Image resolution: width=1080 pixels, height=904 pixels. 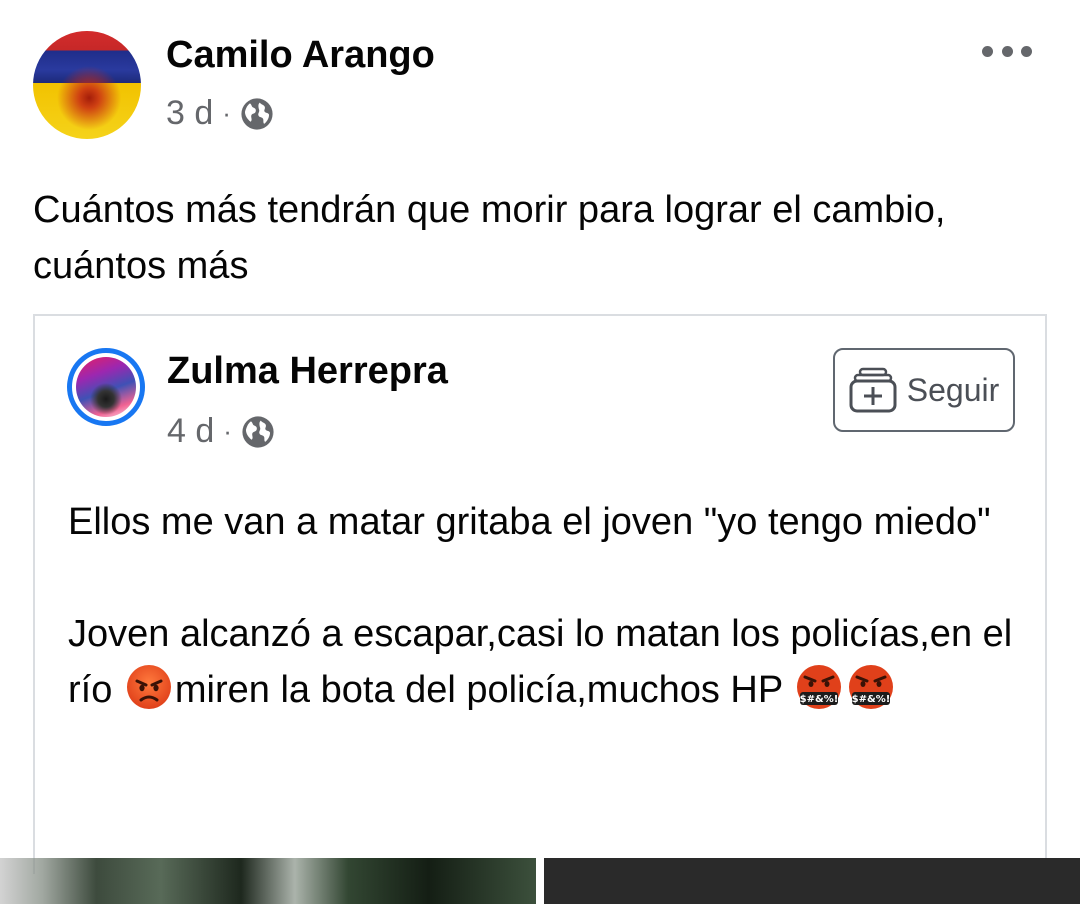 I want to click on media-thumbnail-left, so click(x=268, y=881).